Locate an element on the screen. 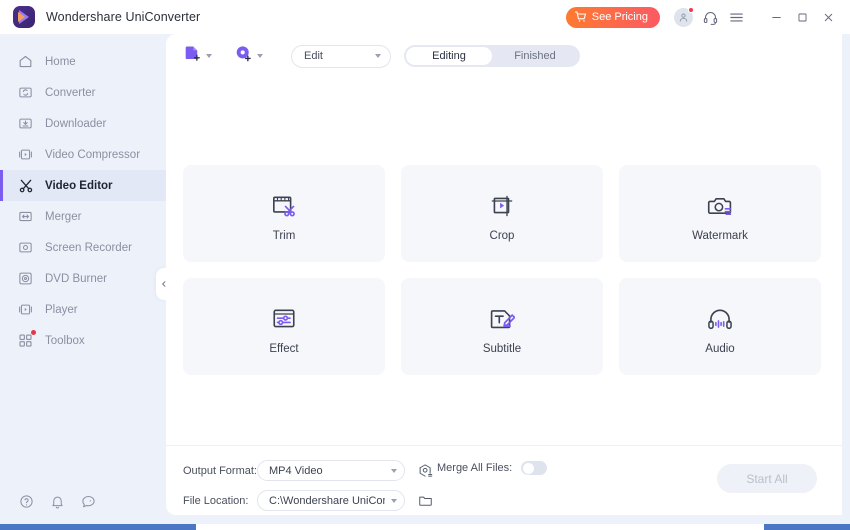 The image size is (850, 530). os-taskbar-middle is located at coordinates (480, 527).